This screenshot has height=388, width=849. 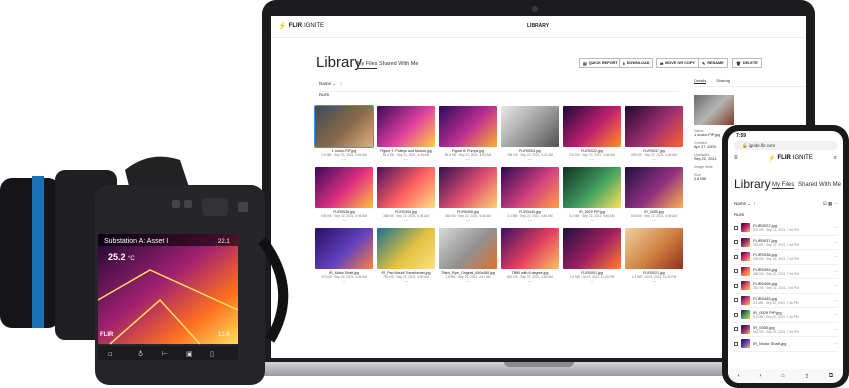 What do you see at coordinates (677, 63) in the screenshot?
I see `move-or-copy-button: ⇄ MOVE OR COPY` at bounding box center [677, 63].